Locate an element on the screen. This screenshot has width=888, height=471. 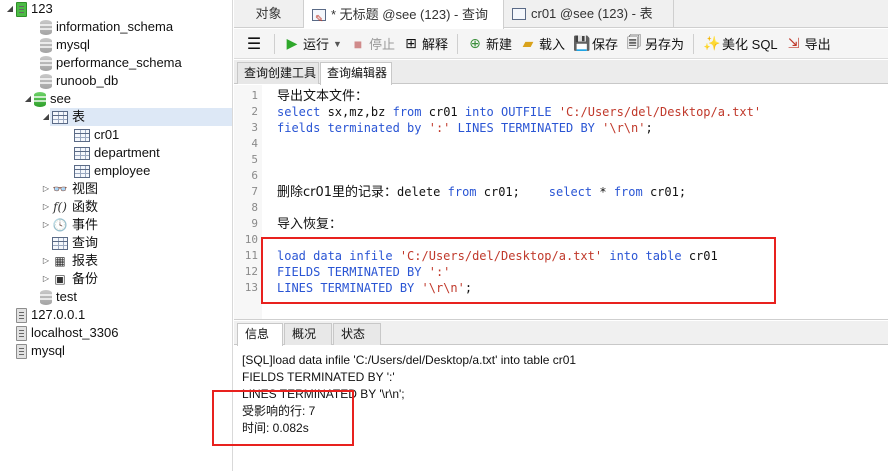
tab-objects: 对象 is located at coordinates (269, 14).